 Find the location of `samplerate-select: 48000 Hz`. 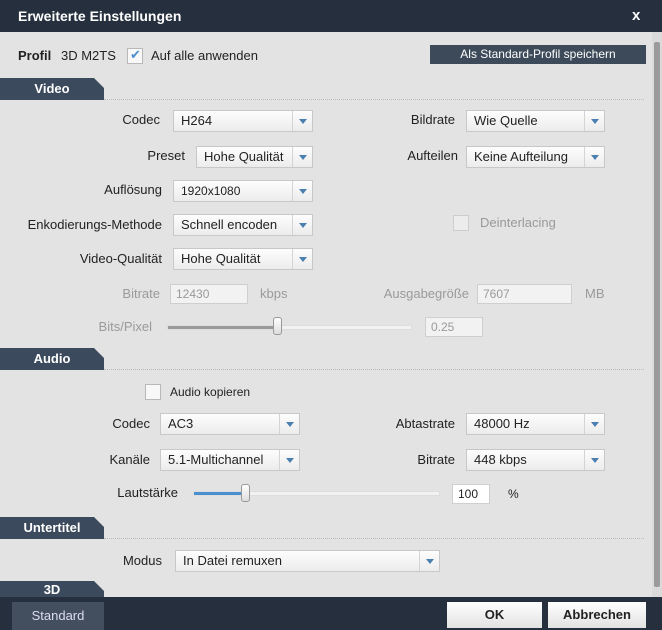

samplerate-select: 48000 Hz is located at coordinates (535, 424).